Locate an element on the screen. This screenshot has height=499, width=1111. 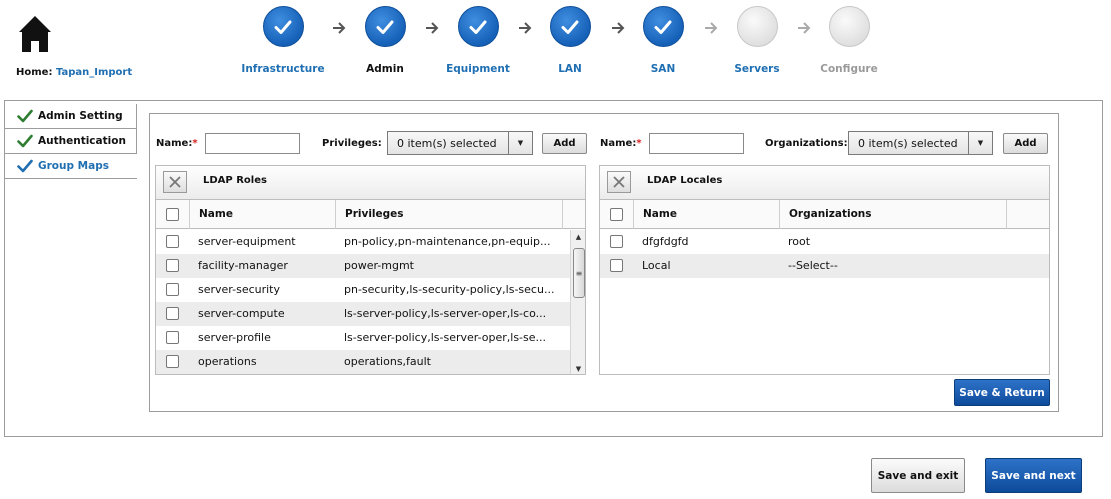
table-row: dfgfdgfd root is located at coordinates (824, 242).